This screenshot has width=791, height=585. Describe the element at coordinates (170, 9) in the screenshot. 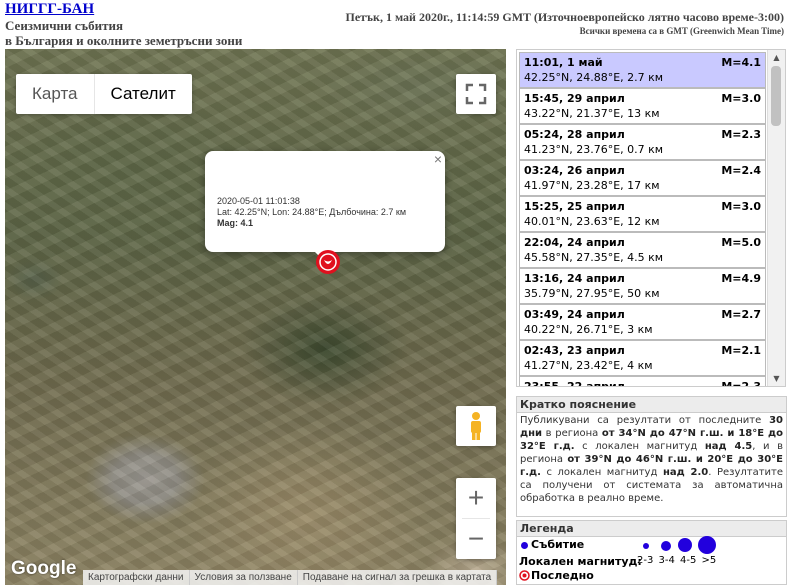

I see `brand-link: НИГГГ-БАН` at that location.